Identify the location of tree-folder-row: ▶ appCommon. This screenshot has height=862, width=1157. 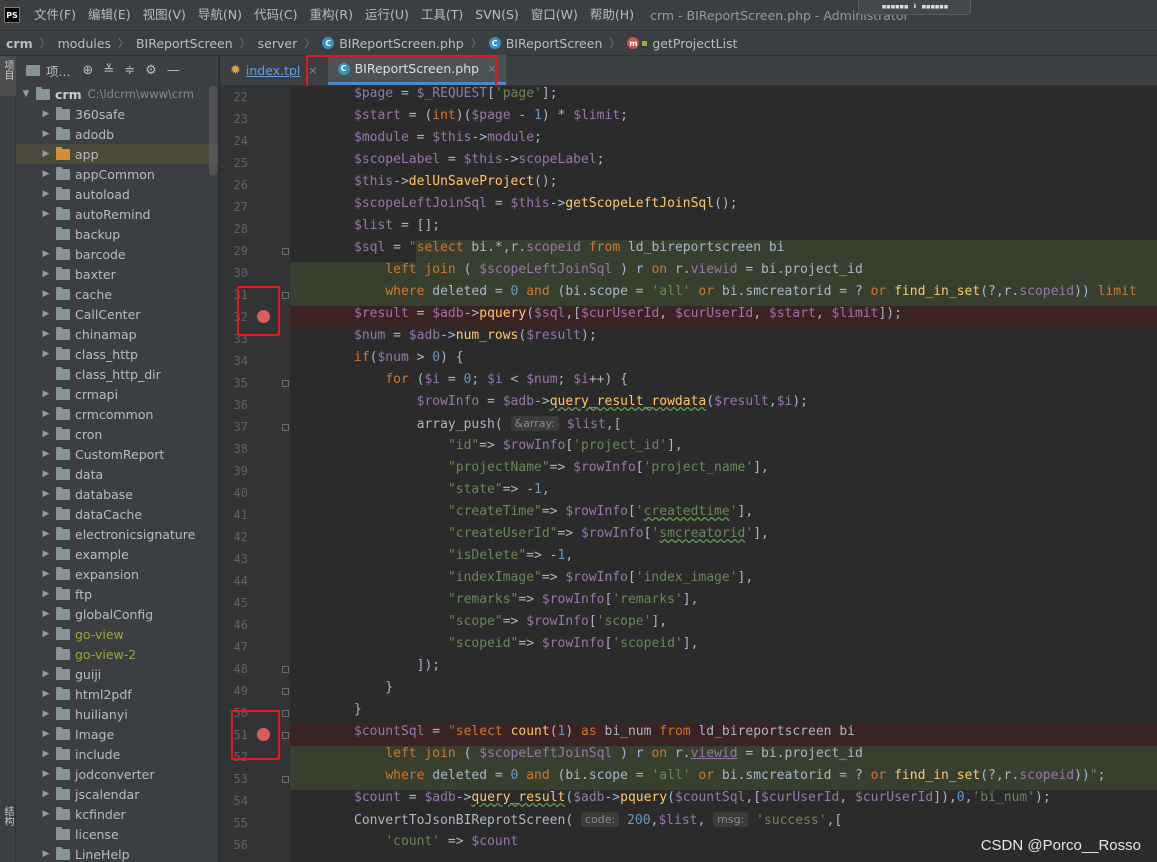
(117, 174).